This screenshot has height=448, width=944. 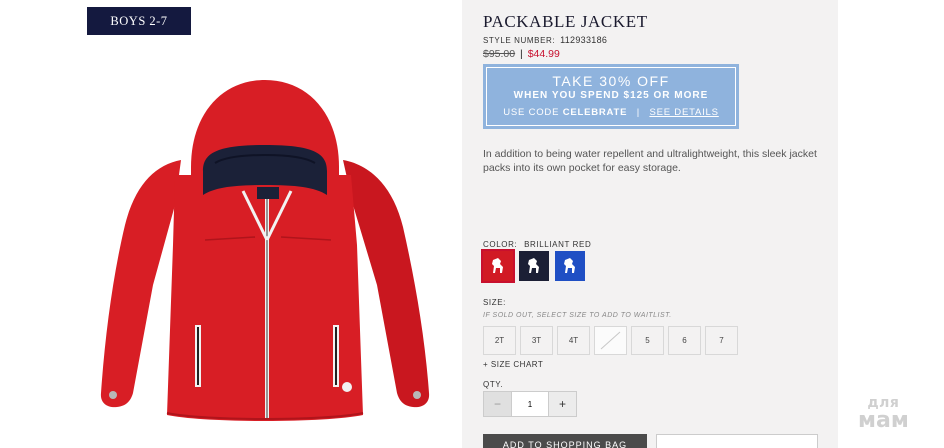 I want to click on color-label-text: COLOR:, so click(x=500, y=244).